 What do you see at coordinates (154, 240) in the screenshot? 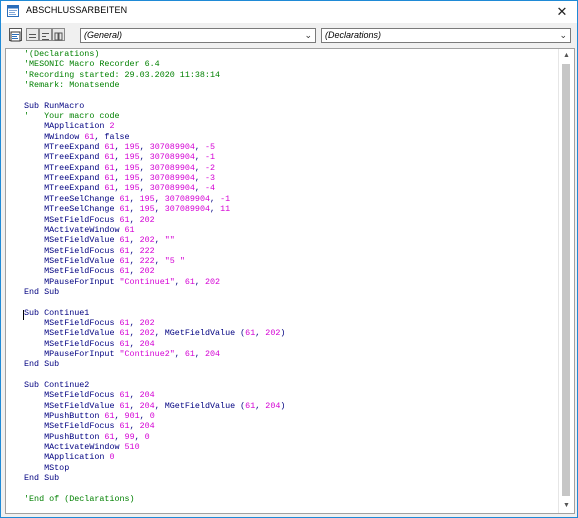
I see `code-line: MSetFieldValue 61, 202, ""` at bounding box center [154, 240].